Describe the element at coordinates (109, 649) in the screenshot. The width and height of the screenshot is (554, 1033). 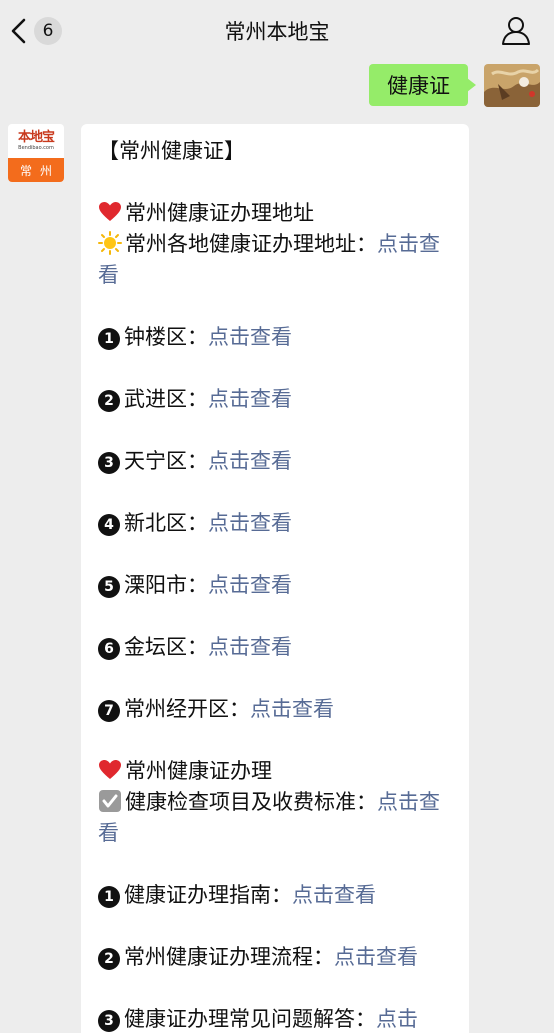
I see `number-badge: 6` at that location.